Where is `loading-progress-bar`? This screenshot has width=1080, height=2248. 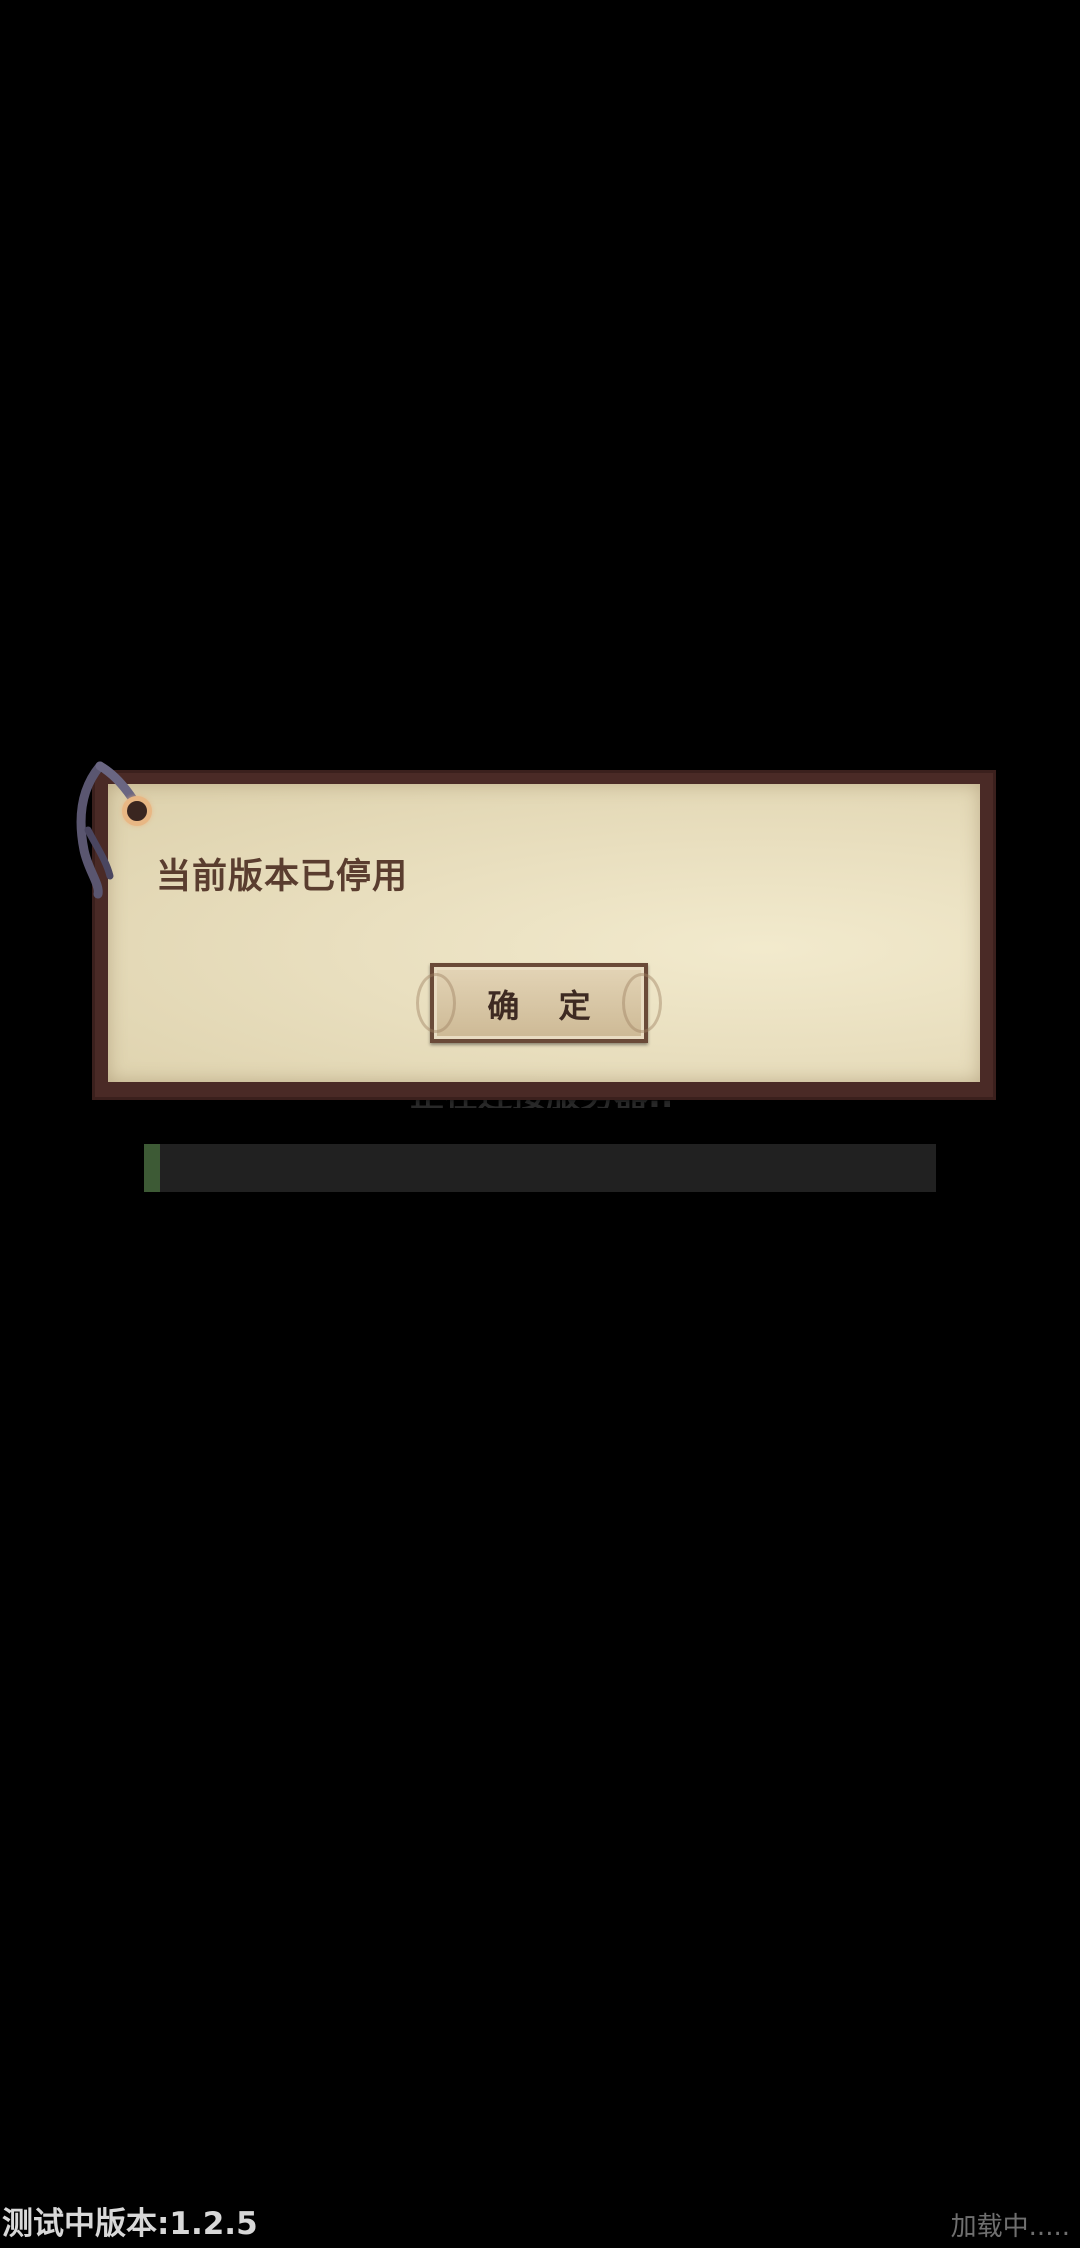
loading-progress-bar is located at coordinates (540, 1168).